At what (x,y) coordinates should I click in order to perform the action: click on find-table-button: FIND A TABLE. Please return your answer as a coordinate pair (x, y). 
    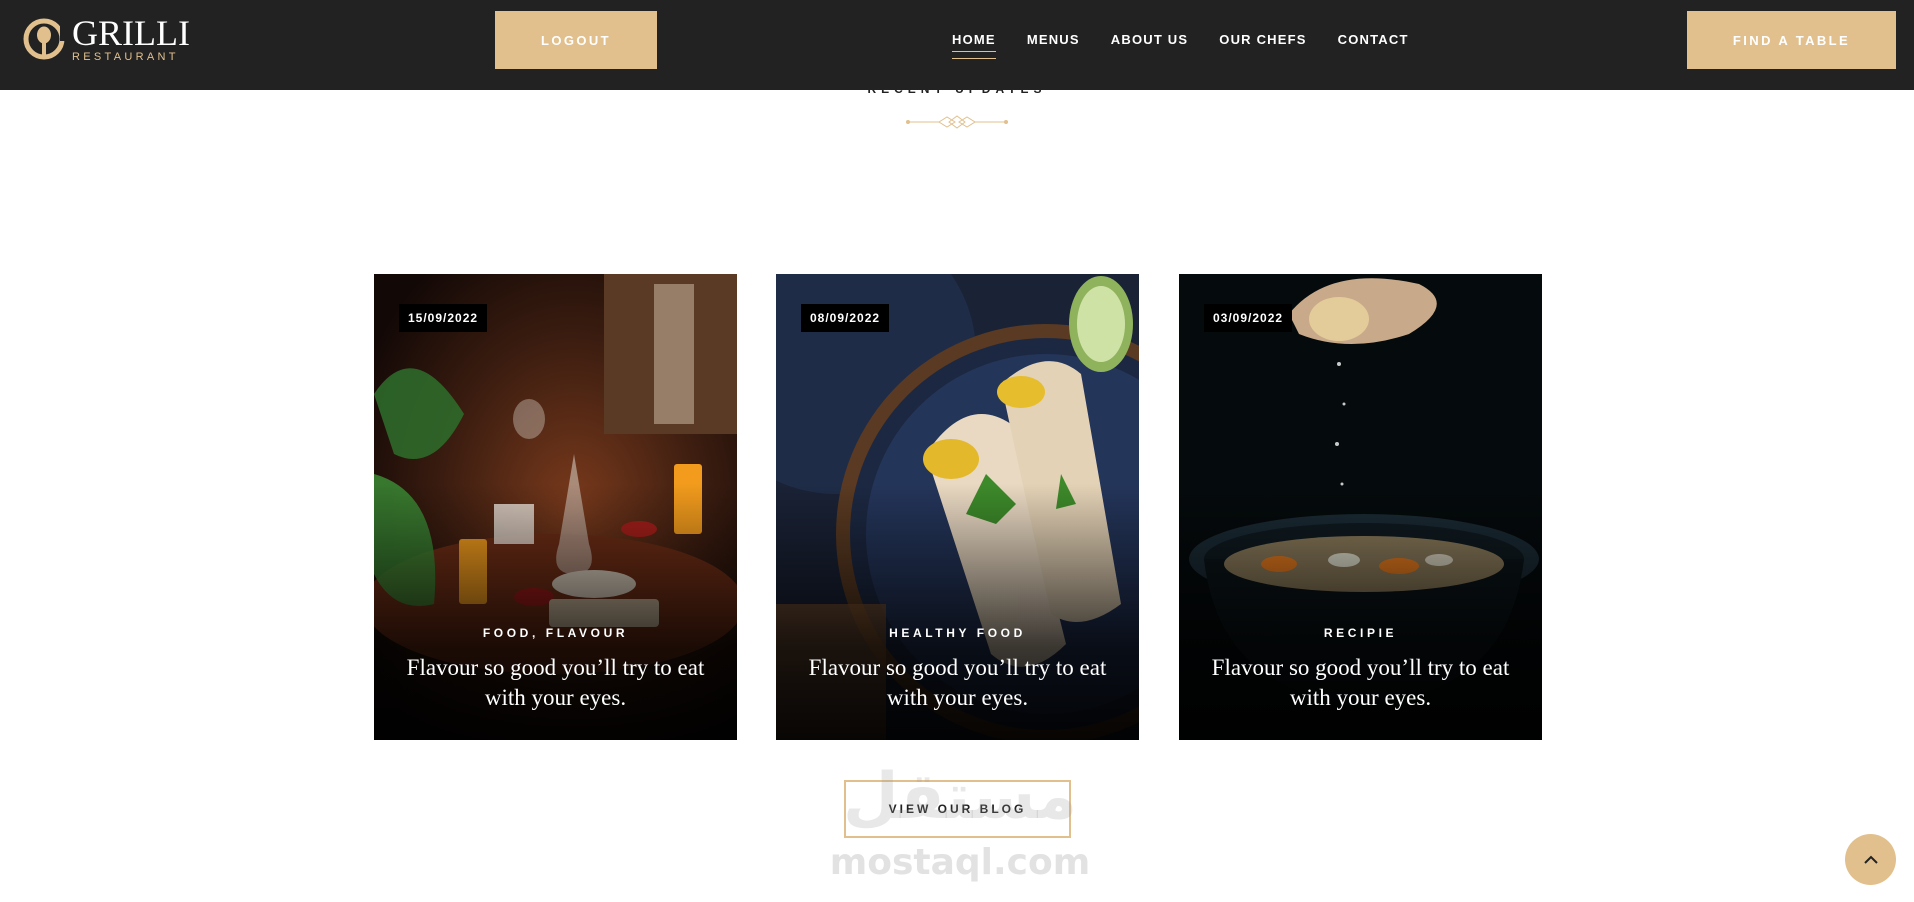
    Looking at the image, I should click on (1791, 40).